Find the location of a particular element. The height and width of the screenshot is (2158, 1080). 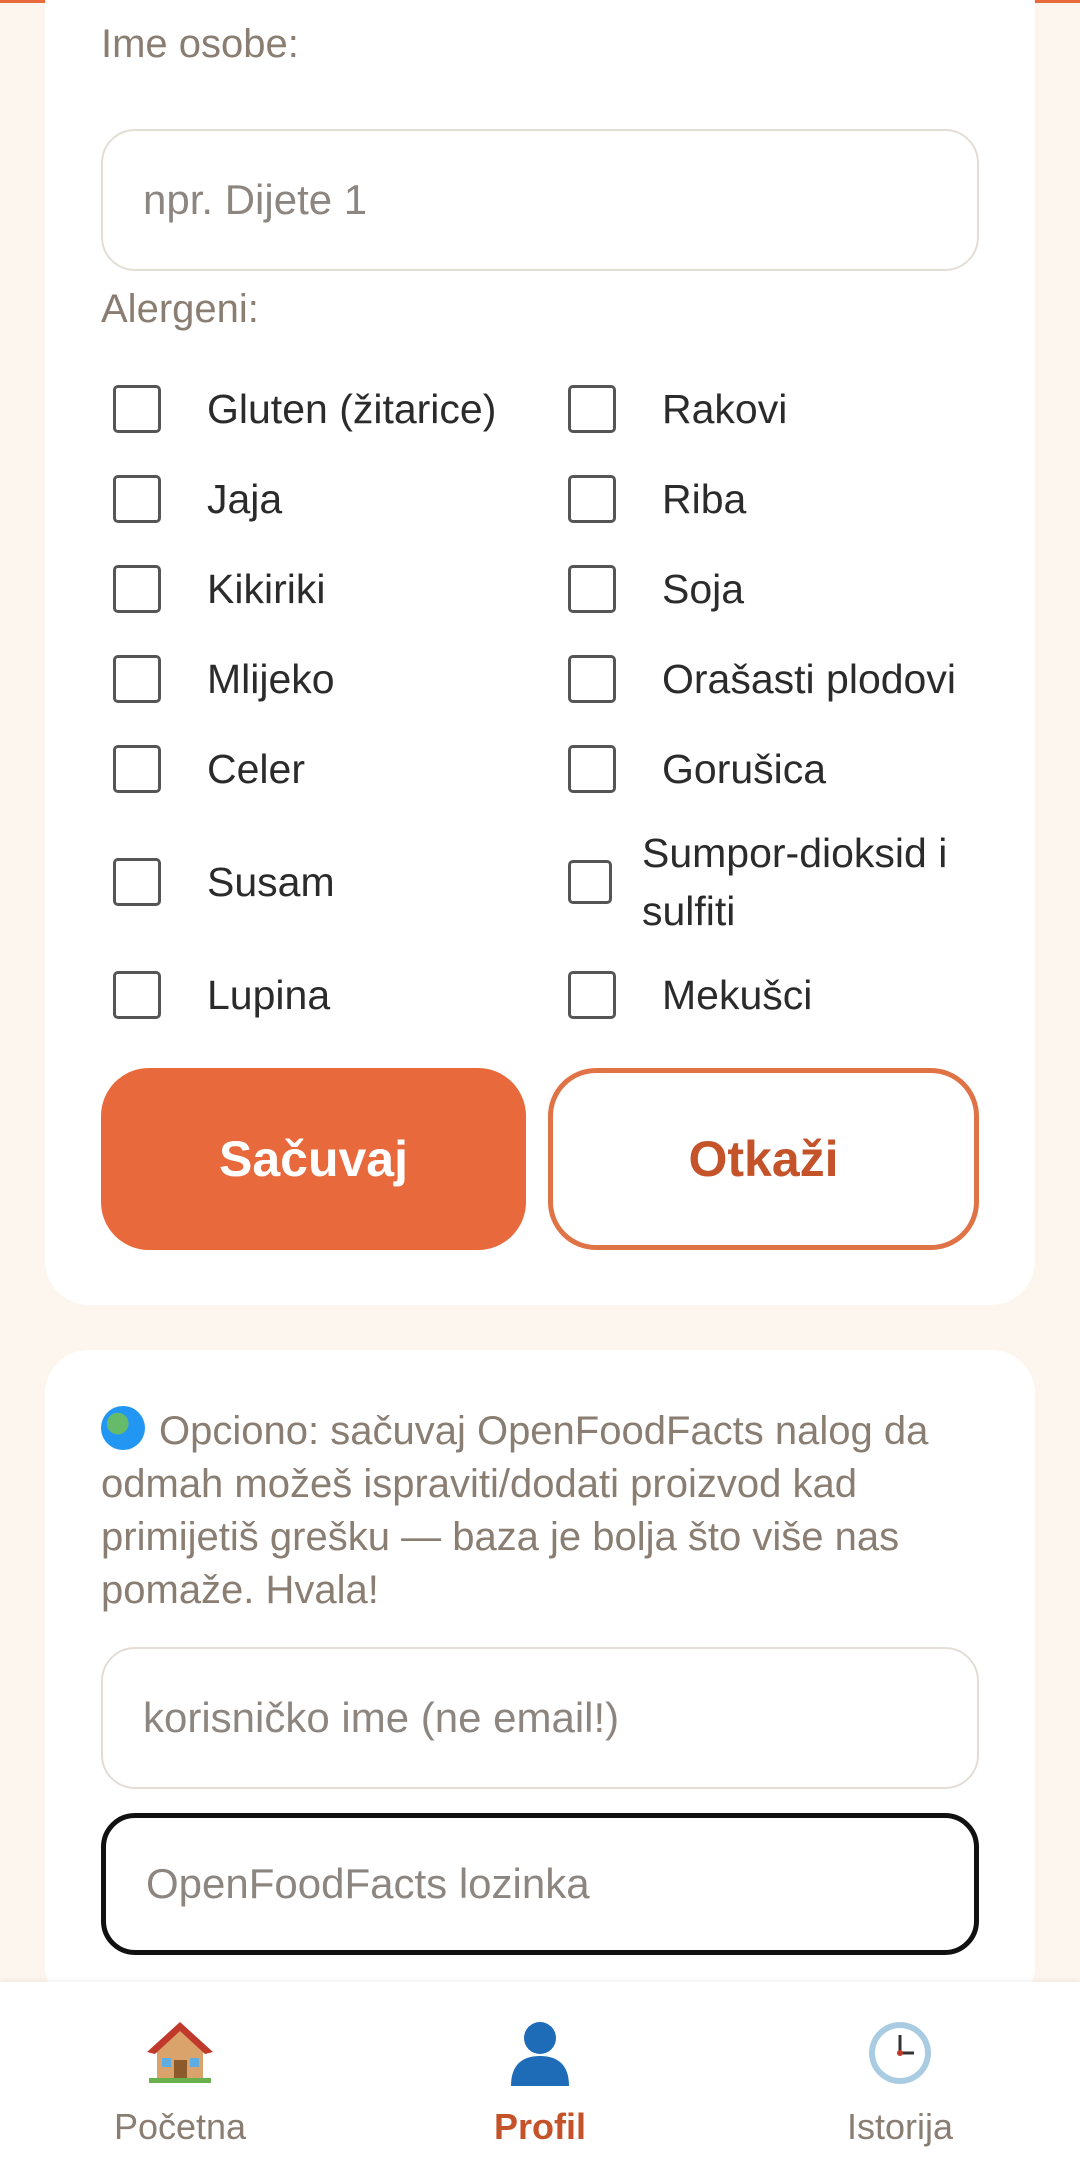

allergen-label: Gorušica is located at coordinates (744, 769).